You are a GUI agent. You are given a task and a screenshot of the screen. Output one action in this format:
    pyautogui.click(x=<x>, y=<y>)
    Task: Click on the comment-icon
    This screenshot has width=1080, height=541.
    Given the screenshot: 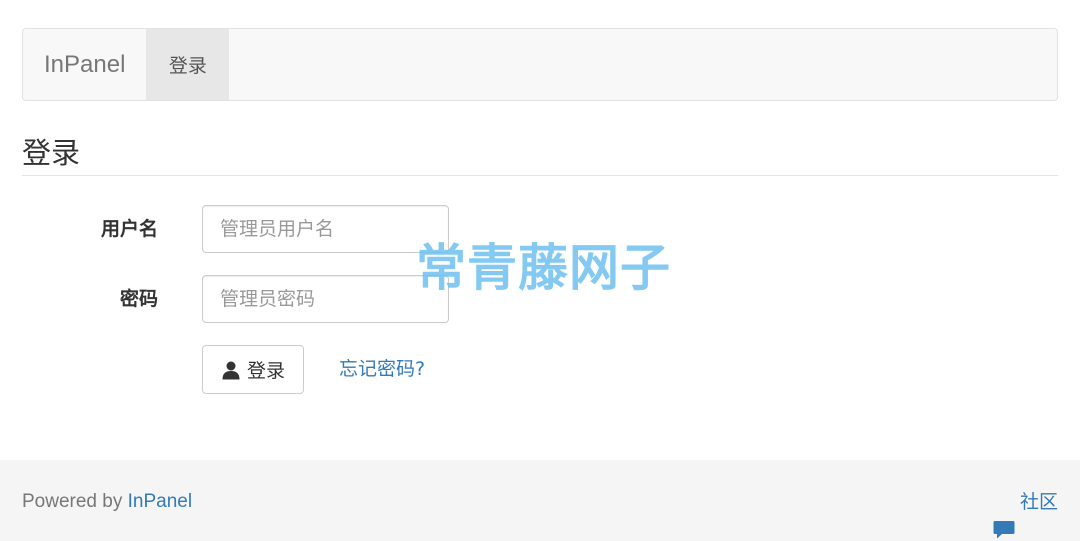 What is the action you would take?
    pyautogui.click(x=1004, y=515)
    